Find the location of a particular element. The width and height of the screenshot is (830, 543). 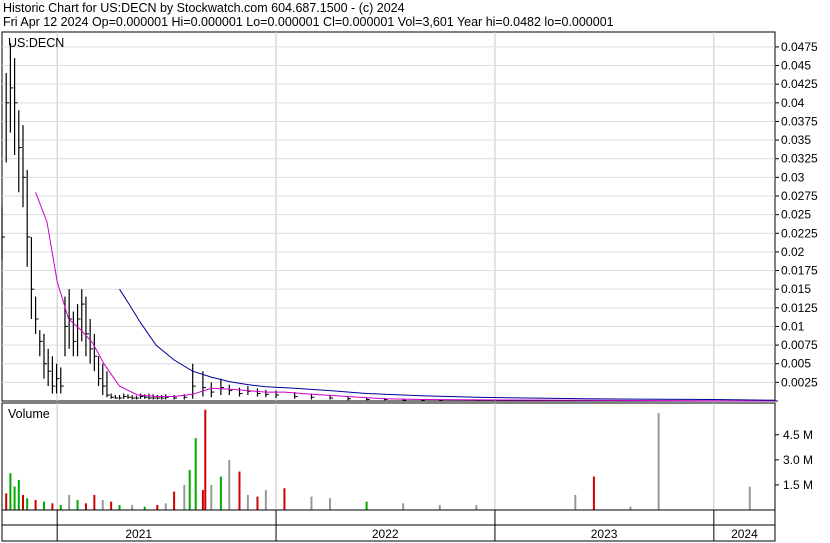

year-label: 2021 is located at coordinates (138, 534).